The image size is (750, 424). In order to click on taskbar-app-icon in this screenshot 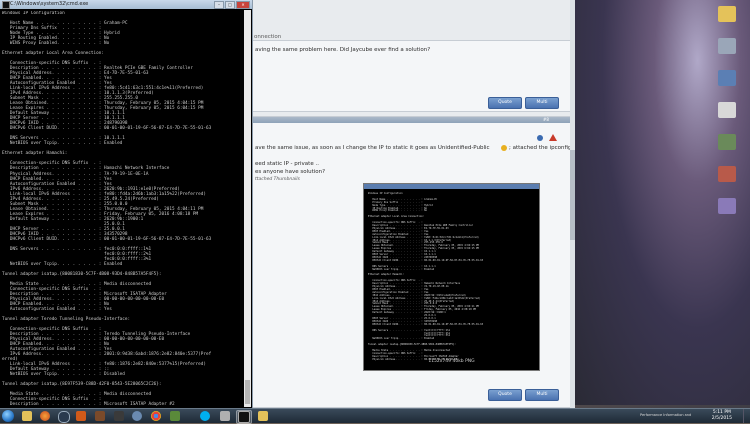, I will do `click(81, 416)`.